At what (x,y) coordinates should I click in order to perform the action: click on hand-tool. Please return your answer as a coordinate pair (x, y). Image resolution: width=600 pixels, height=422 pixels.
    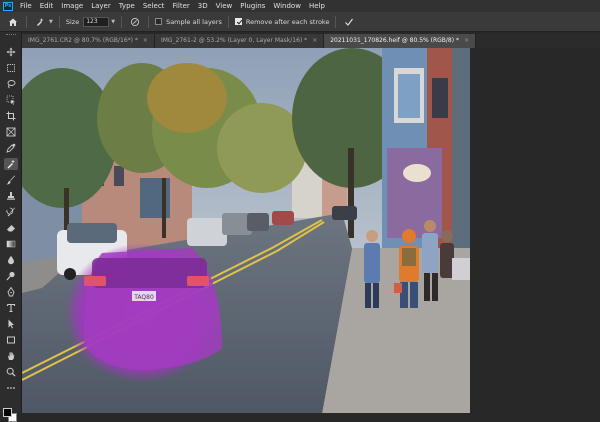
    Looking at the image, I should click on (11, 356).